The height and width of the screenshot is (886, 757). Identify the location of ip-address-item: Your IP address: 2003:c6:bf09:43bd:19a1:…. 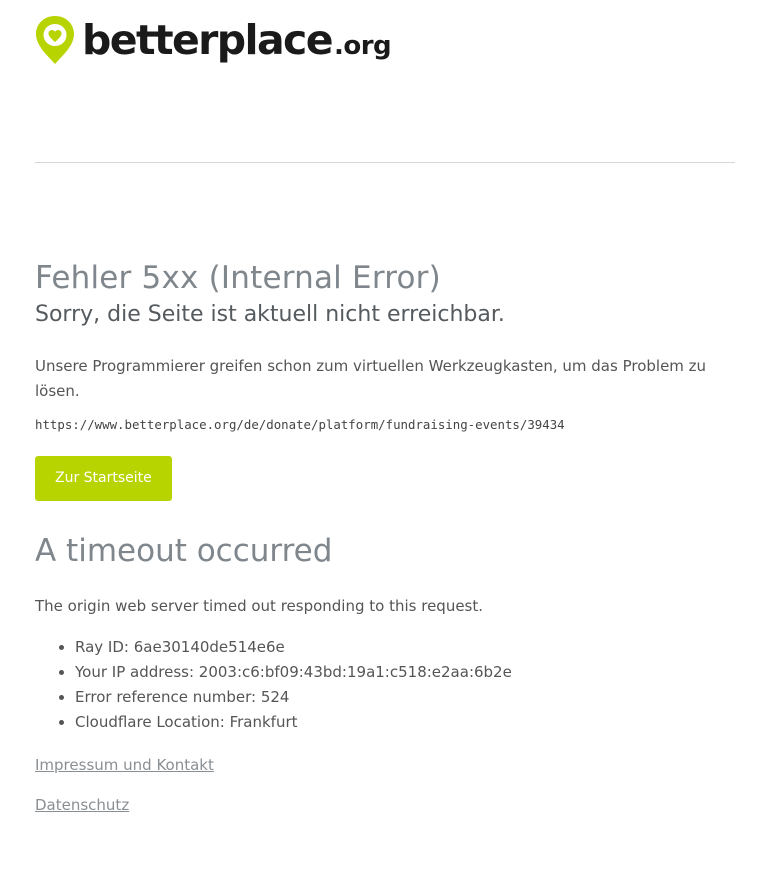
(405, 672).